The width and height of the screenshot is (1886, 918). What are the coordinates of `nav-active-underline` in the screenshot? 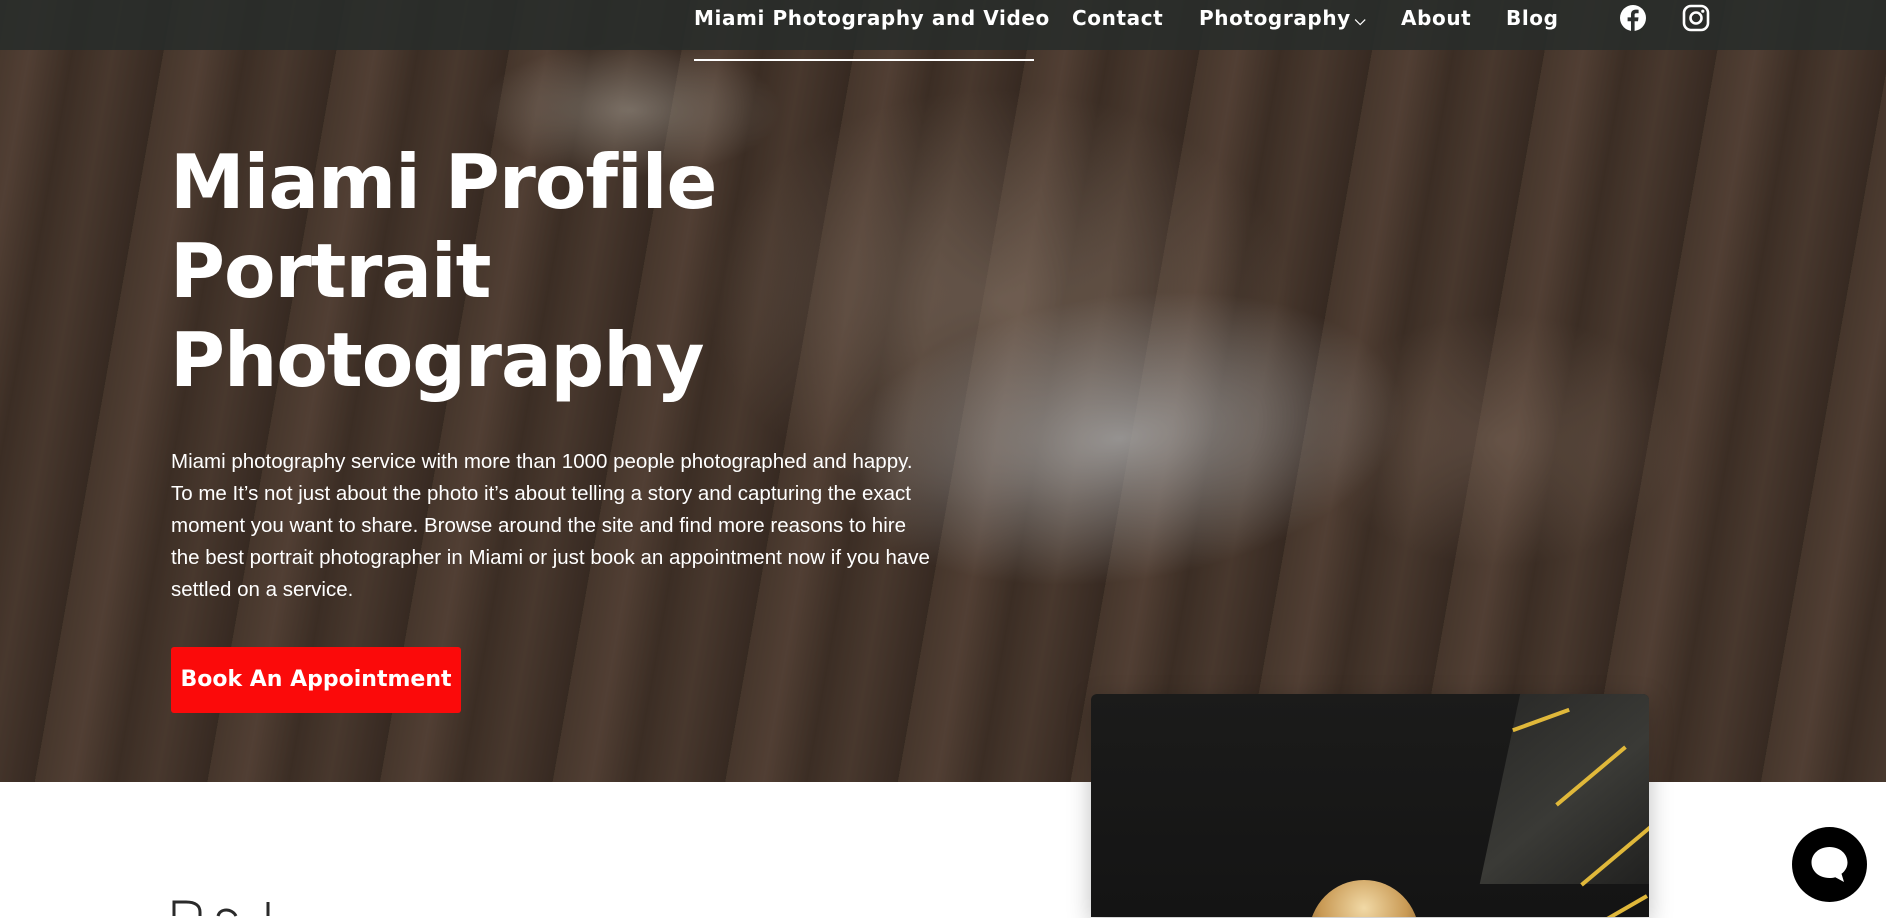 It's located at (864, 60).